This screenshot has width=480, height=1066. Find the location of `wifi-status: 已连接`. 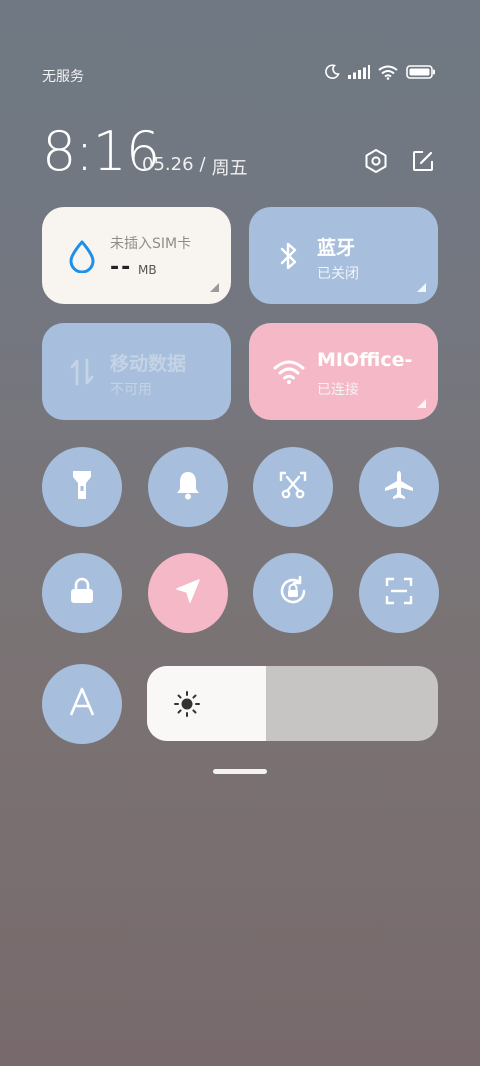

wifi-status: 已连接 is located at coordinates (338, 390).